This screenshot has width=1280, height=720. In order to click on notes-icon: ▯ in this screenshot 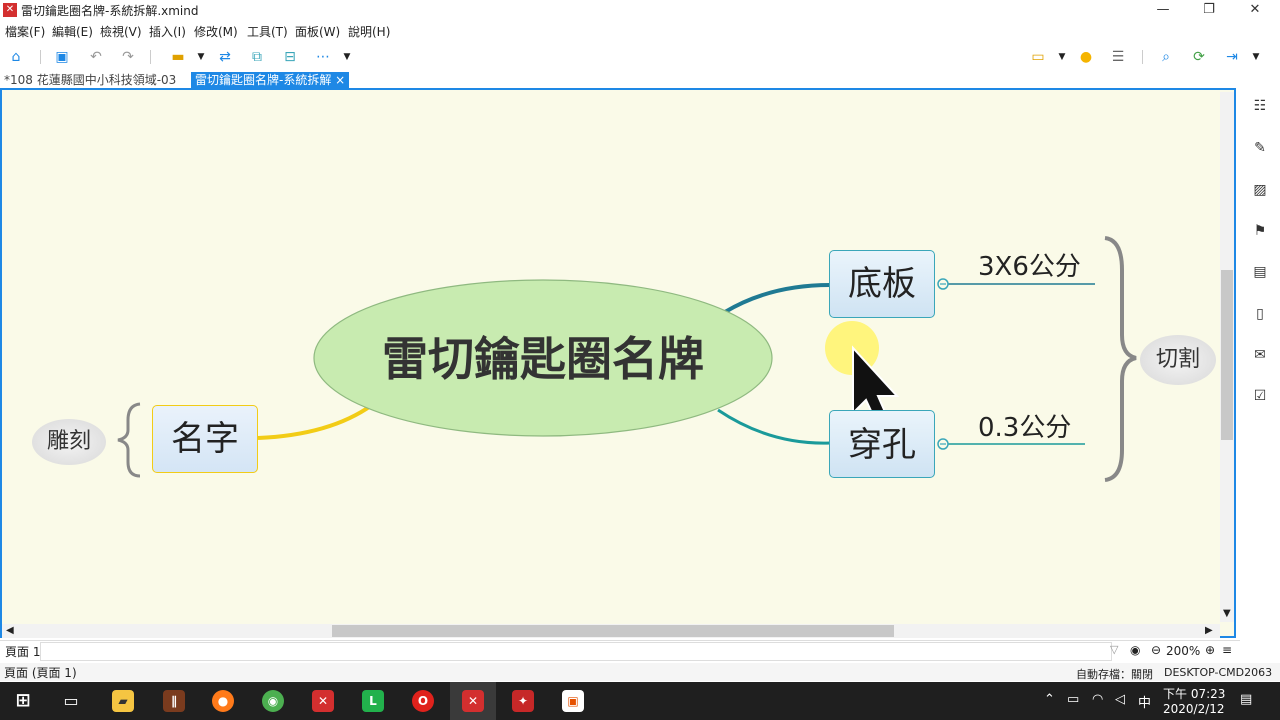, I will do `click(1260, 314)`.